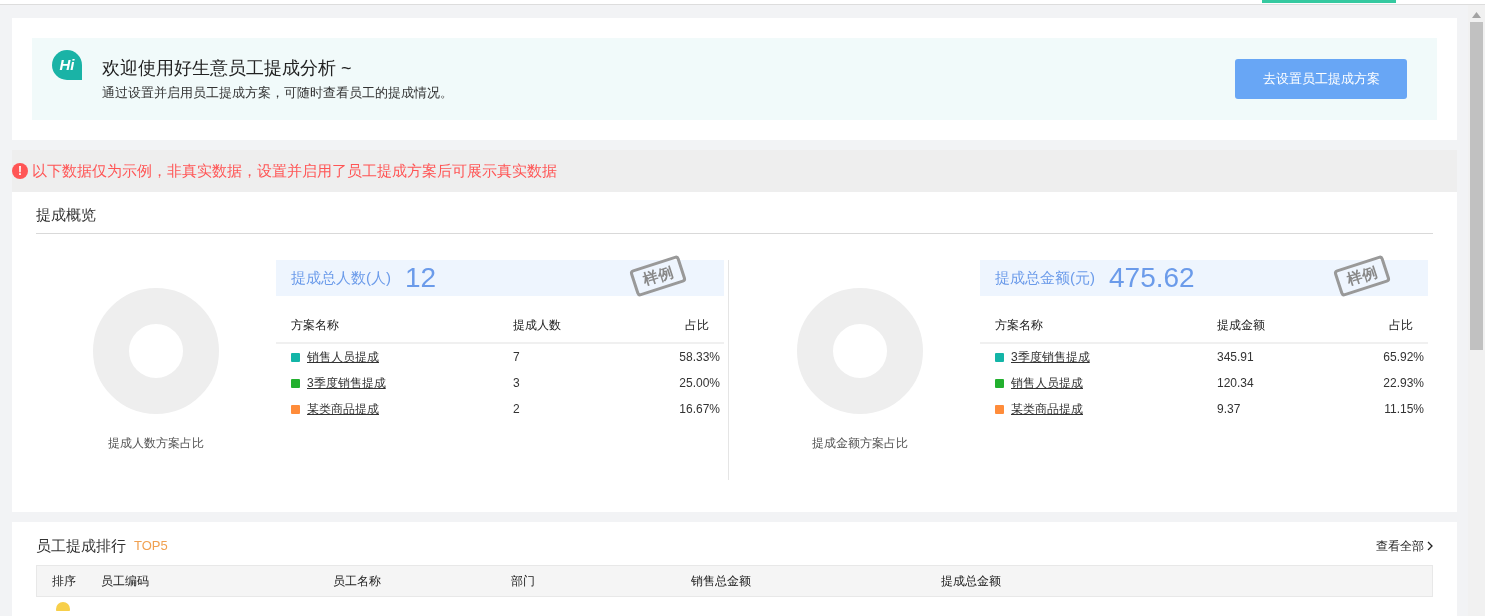  I want to click on column-header: 提成总金额, so click(971, 581).